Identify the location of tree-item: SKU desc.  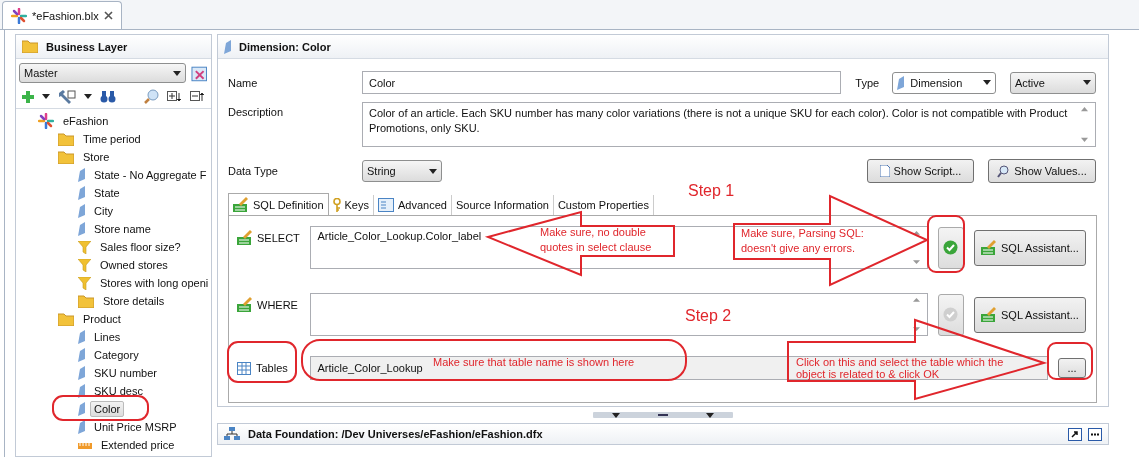
(118, 391).